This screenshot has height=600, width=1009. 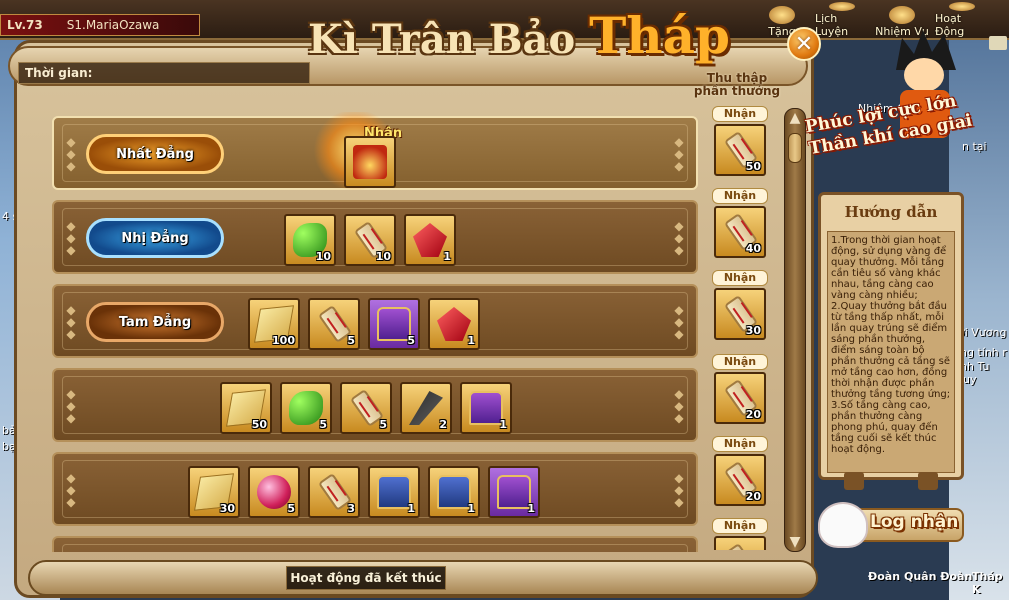 I want to click on reward-item: 100, so click(x=274, y=324).